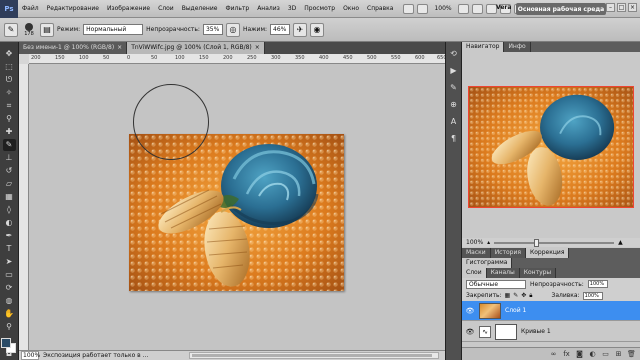  I want to click on tab-masks: Маски, so click(476, 253).